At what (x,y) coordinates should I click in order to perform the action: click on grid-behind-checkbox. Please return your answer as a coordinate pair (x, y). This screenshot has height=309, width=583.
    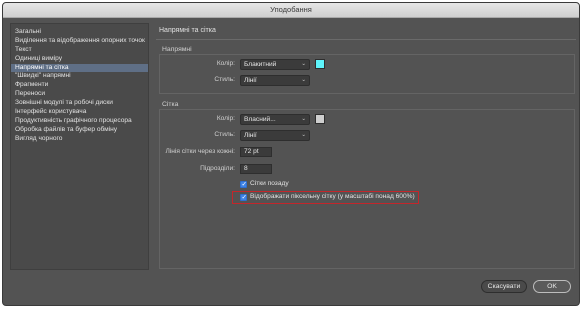
    Looking at the image, I should click on (243, 184).